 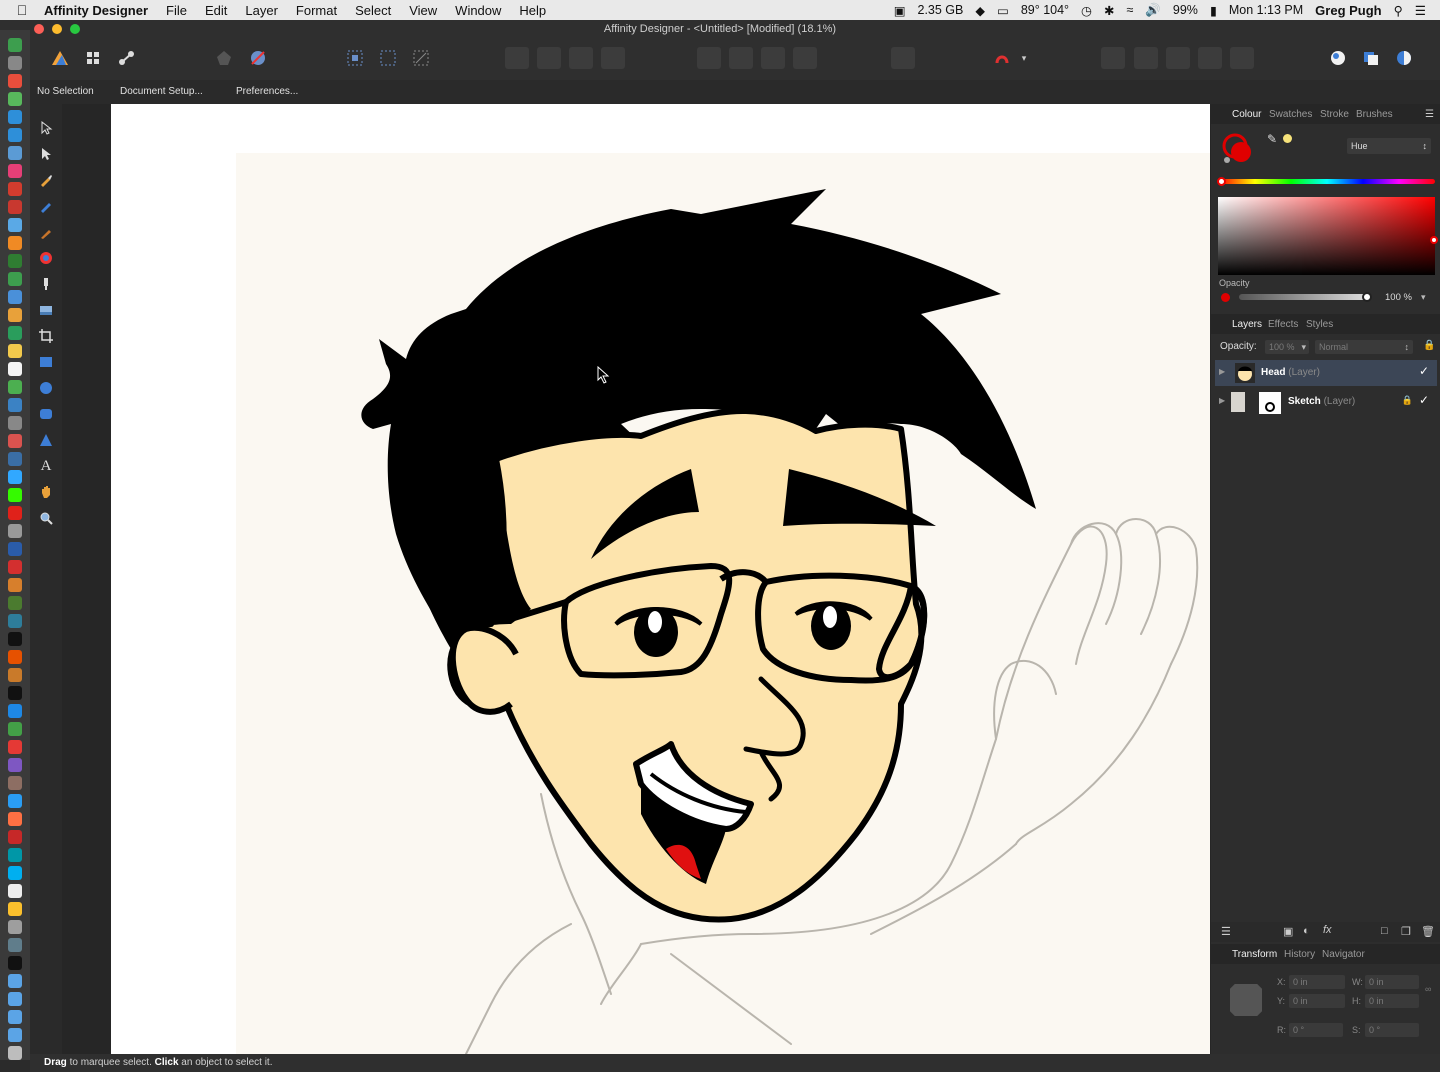 What do you see at coordinates (1406, 931) in the screenshot?
I see `duplicate-layer-icon: ❐` at bounding box center [1406, 931].